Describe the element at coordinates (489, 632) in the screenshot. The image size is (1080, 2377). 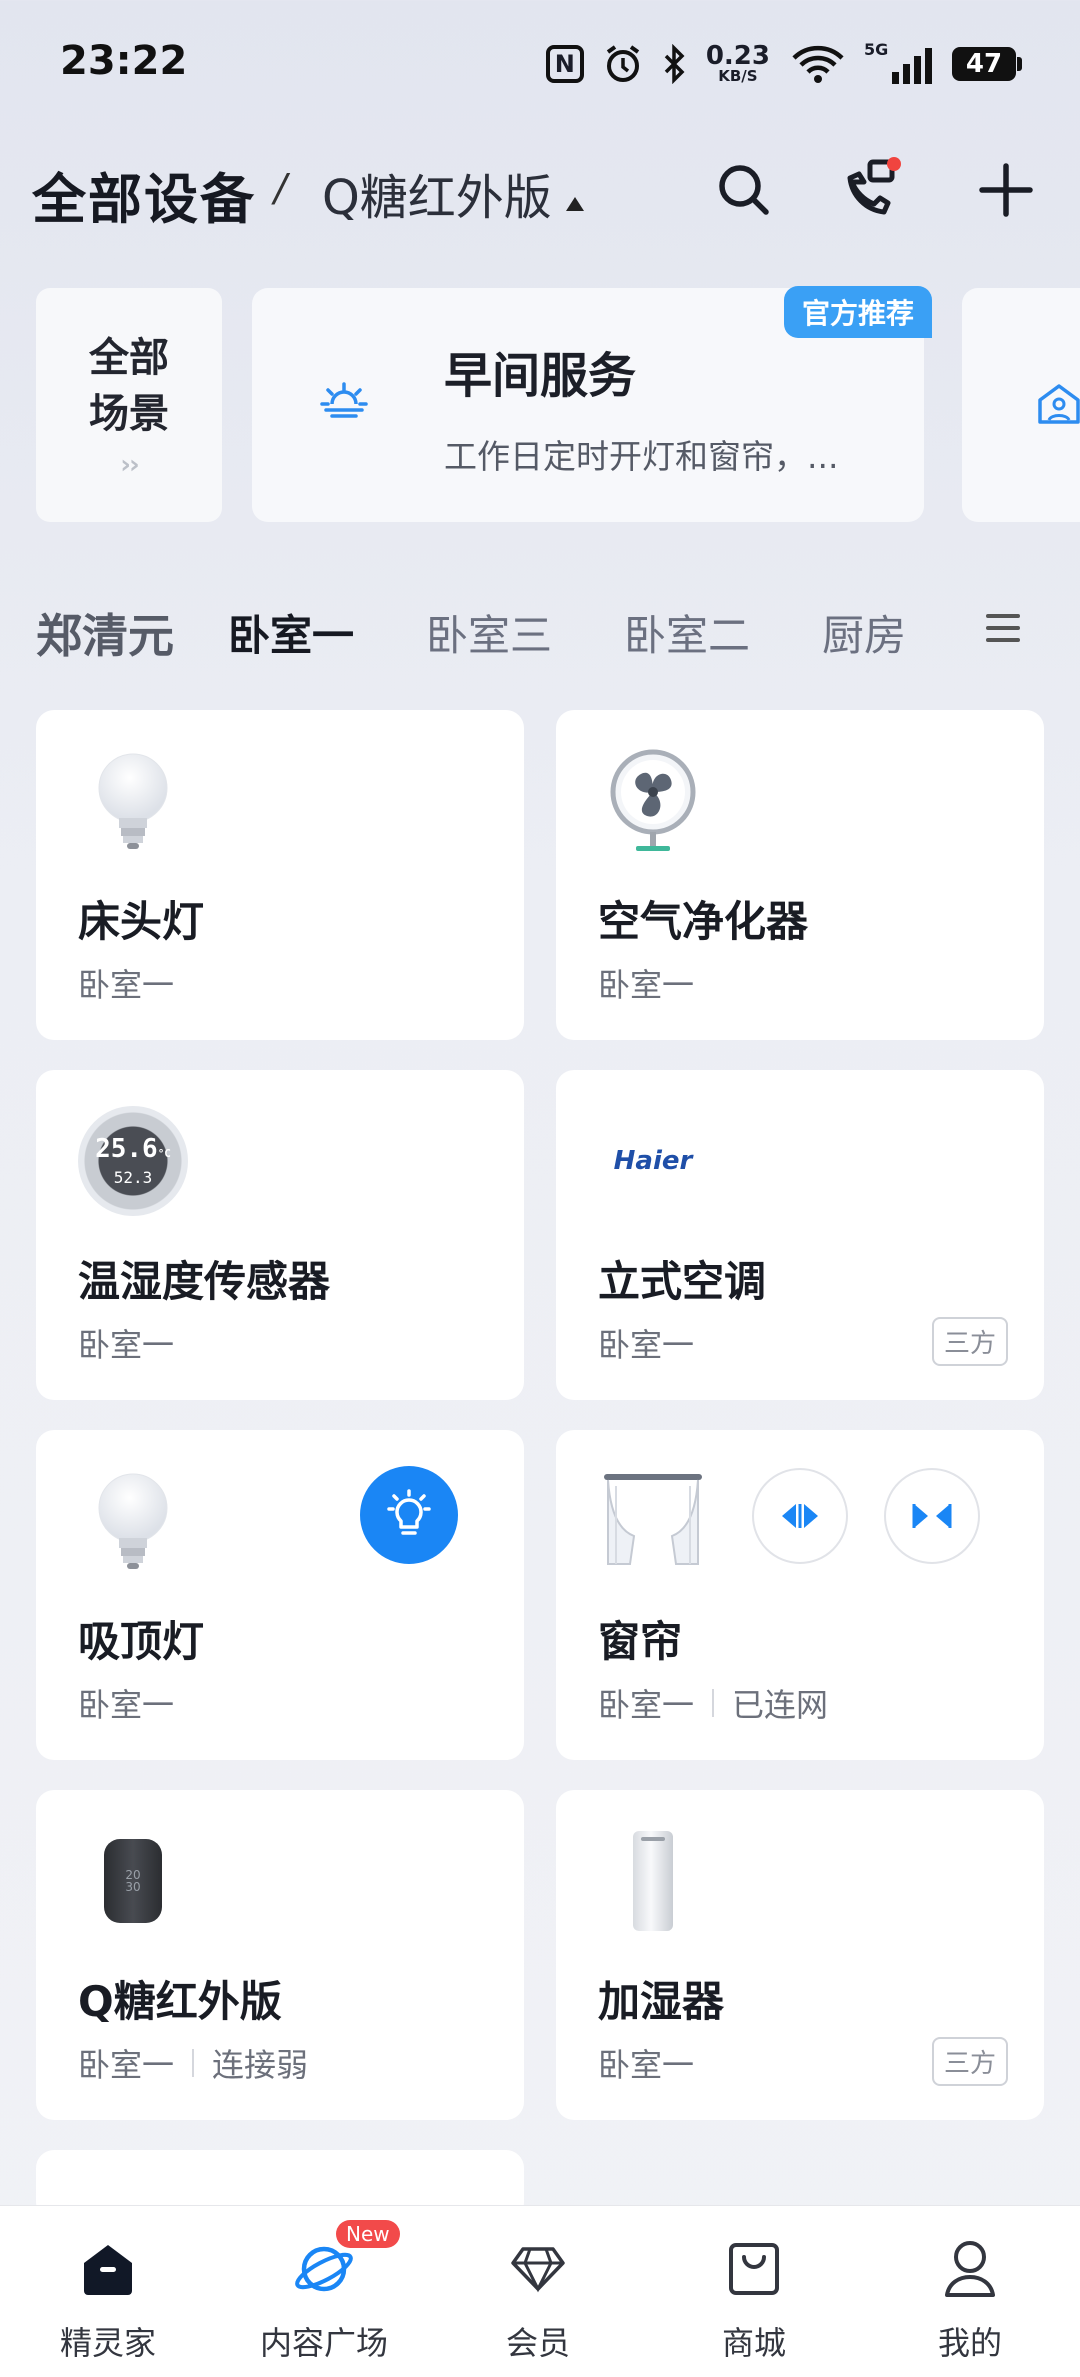
I see `tab-room-3: 卧室三` at that location.